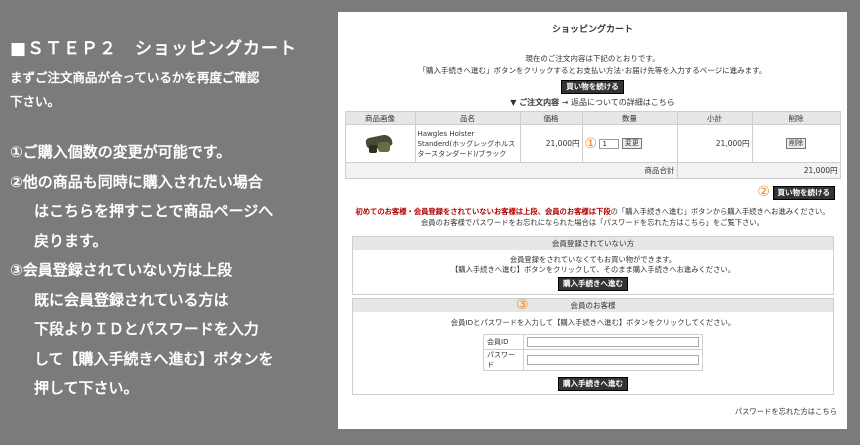 The height and width of the screenshot is (445, 860). What do you see at coordinates (503, 359) in the screenshot?
I see `password-label: パスワード` at bounding box center [503, 359].